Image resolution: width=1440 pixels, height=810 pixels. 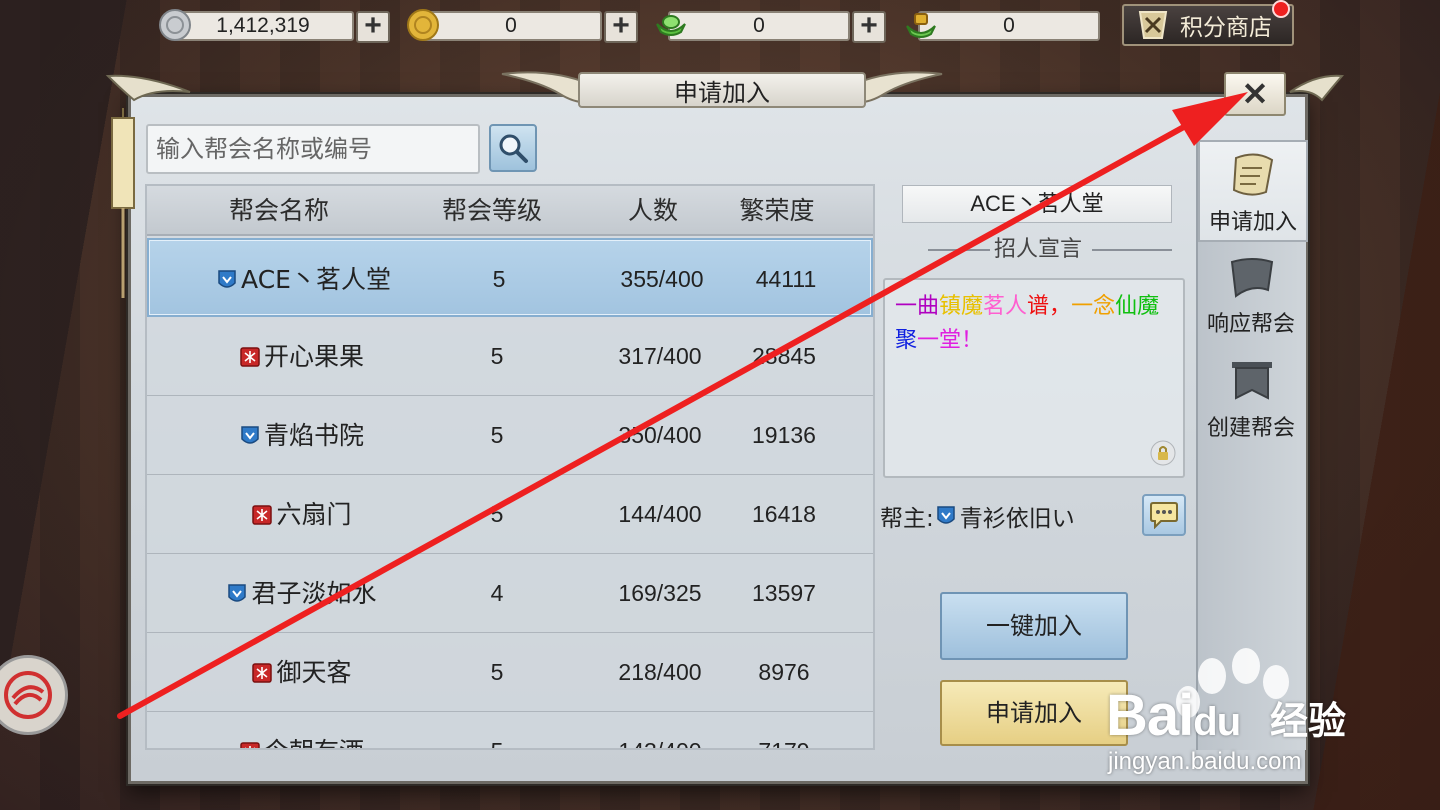 What do you see at coordinates (510, 514) in the screenshot?
I see `table-row: 六扇门 5 144/400 16418` at bounding box center [510, 514].